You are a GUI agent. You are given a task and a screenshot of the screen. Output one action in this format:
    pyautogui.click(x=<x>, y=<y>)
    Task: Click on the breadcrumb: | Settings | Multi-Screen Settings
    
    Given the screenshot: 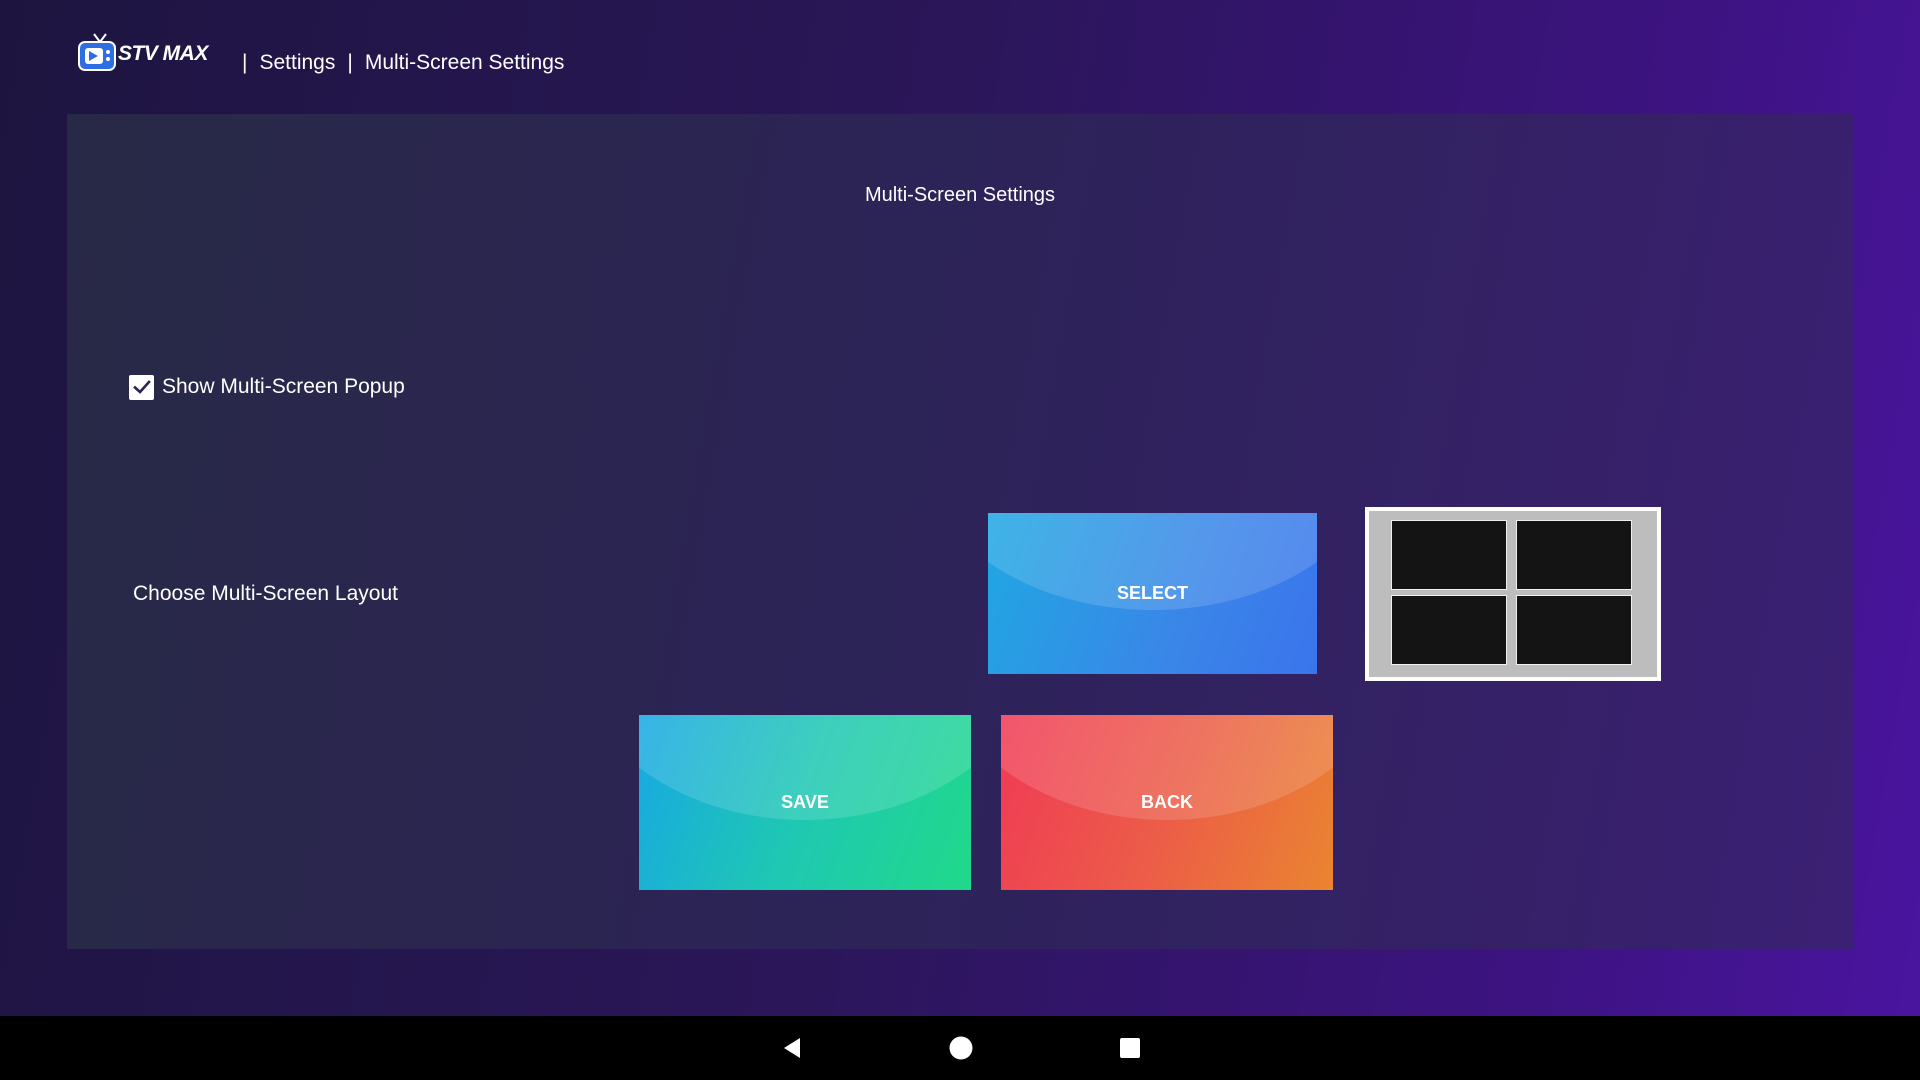 What is the action you would take?
    pyautogui.click(x=401, y=63)
    